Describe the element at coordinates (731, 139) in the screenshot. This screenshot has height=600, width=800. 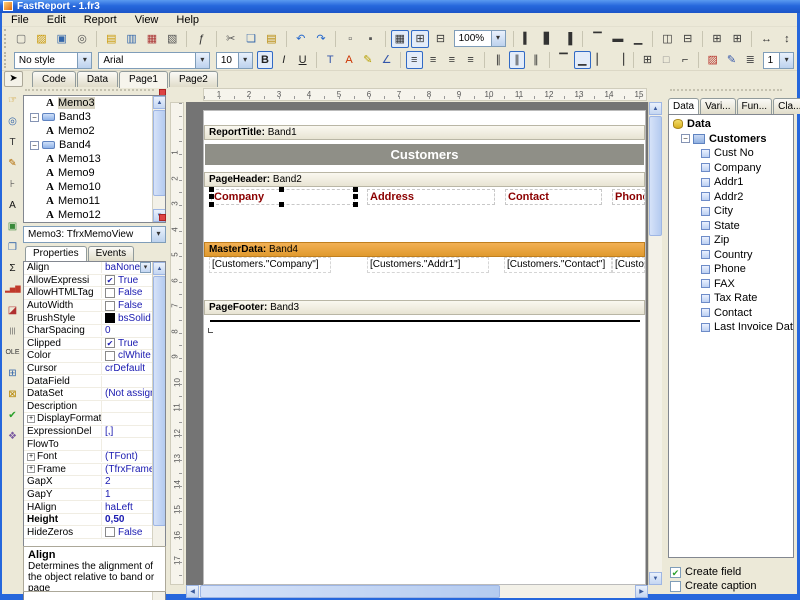
I see `data-tree-dataset: − Customers` at that location.